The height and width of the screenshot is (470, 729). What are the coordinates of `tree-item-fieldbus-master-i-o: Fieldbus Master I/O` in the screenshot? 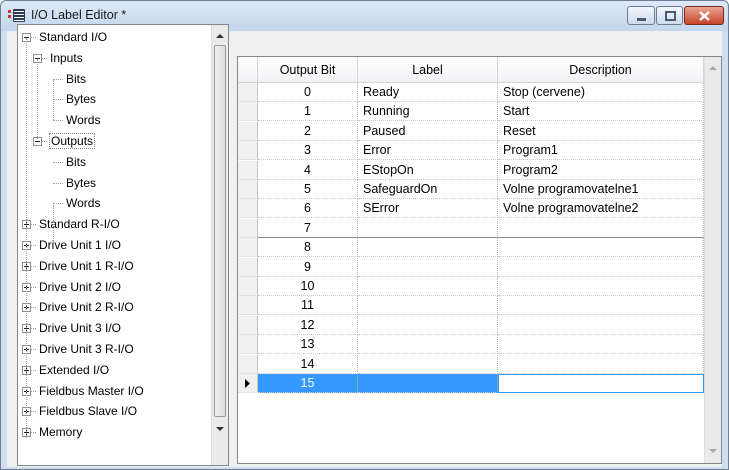 It's located at (91, 391).